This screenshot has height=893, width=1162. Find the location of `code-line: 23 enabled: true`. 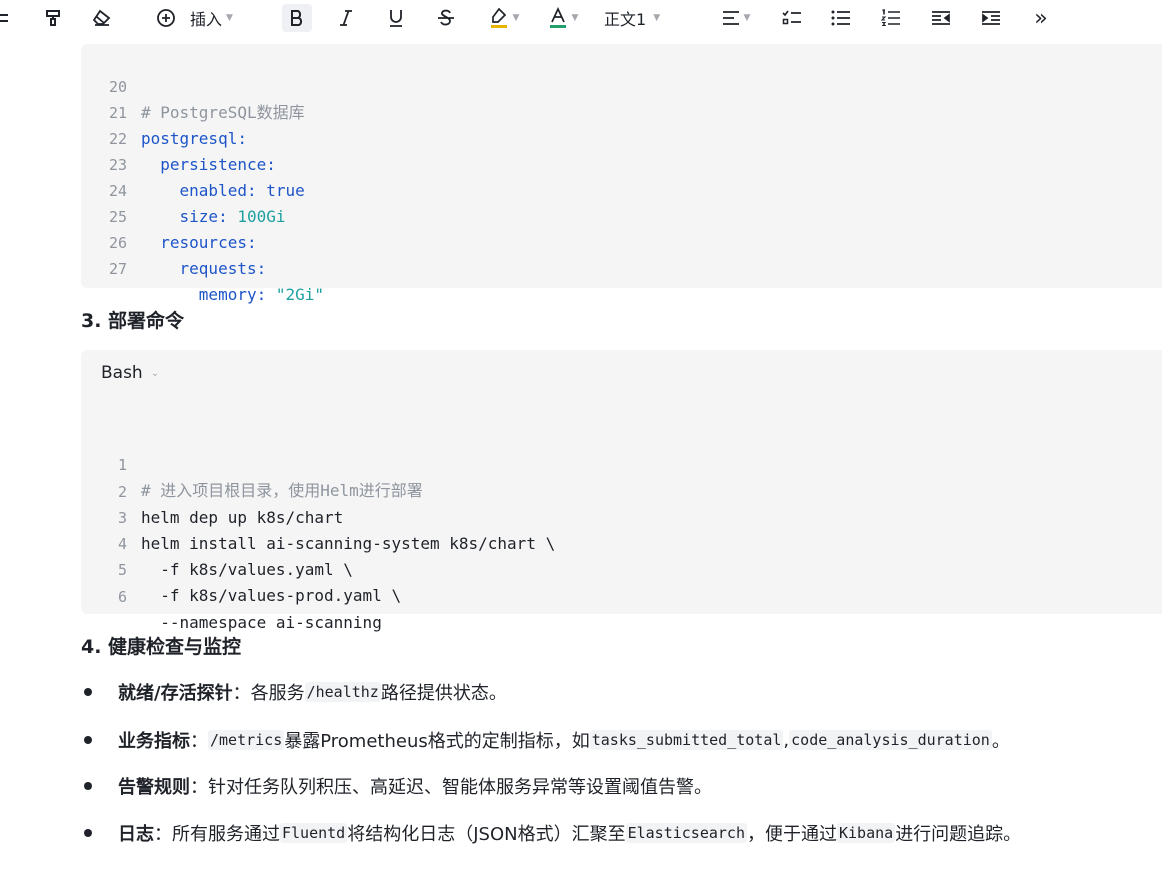

code-line: 23 enabled: true is located at coordinates (193, 163).